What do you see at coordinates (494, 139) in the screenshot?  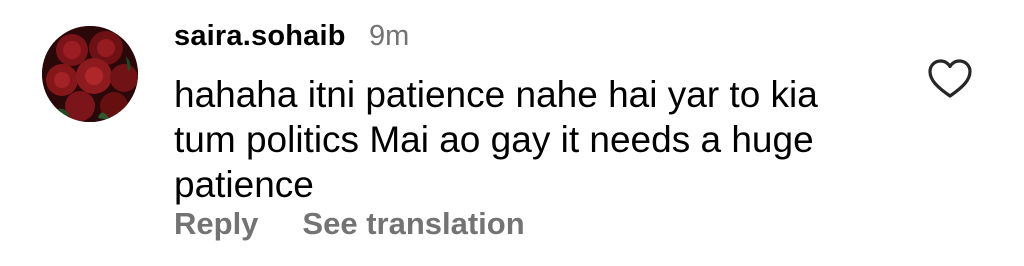 I see `comment-line: tum politics Mai ao gay it needs a huge` at bounding box center [494, 139].